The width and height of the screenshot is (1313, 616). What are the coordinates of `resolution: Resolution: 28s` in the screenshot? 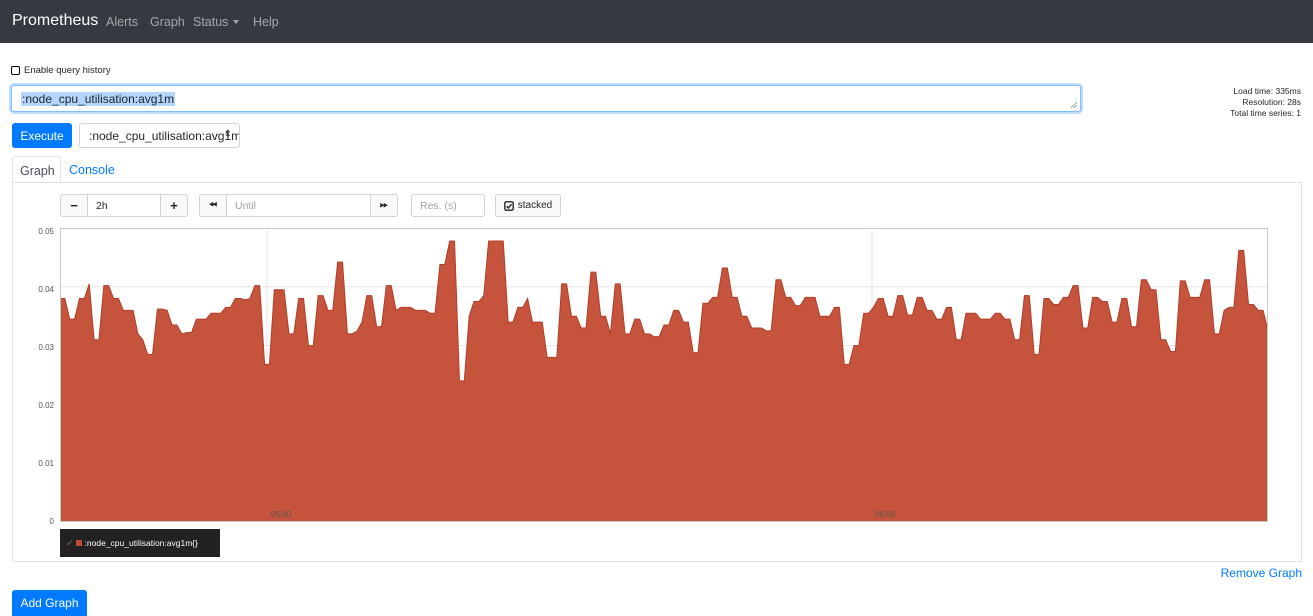 It's located at (1271, 102).